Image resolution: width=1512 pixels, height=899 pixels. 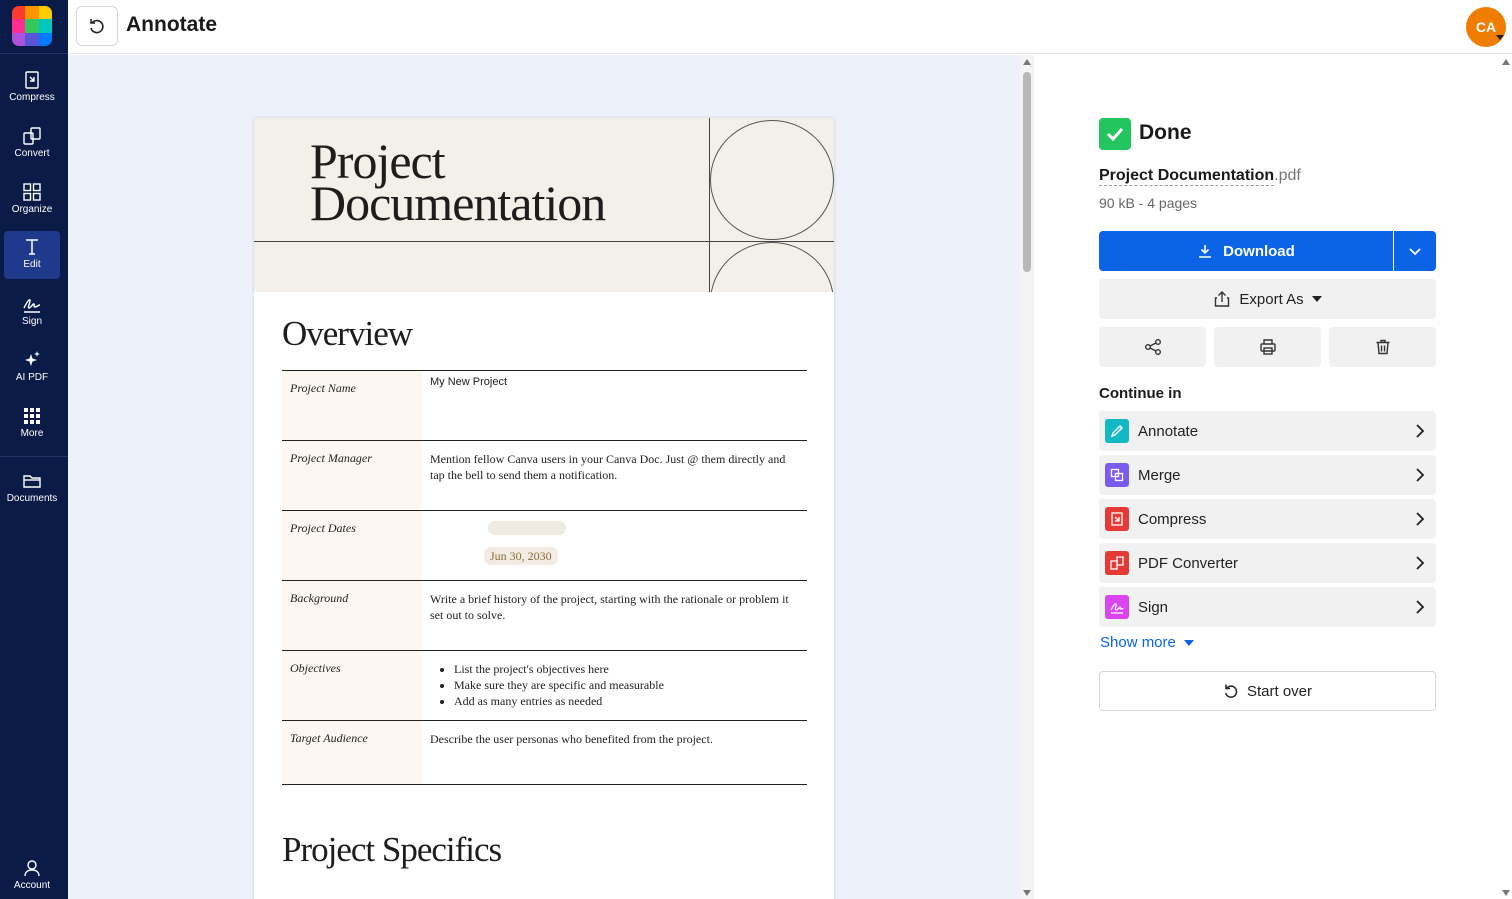 I want to click on sidebar-item-label: Organize, so click(x=32, y=209).